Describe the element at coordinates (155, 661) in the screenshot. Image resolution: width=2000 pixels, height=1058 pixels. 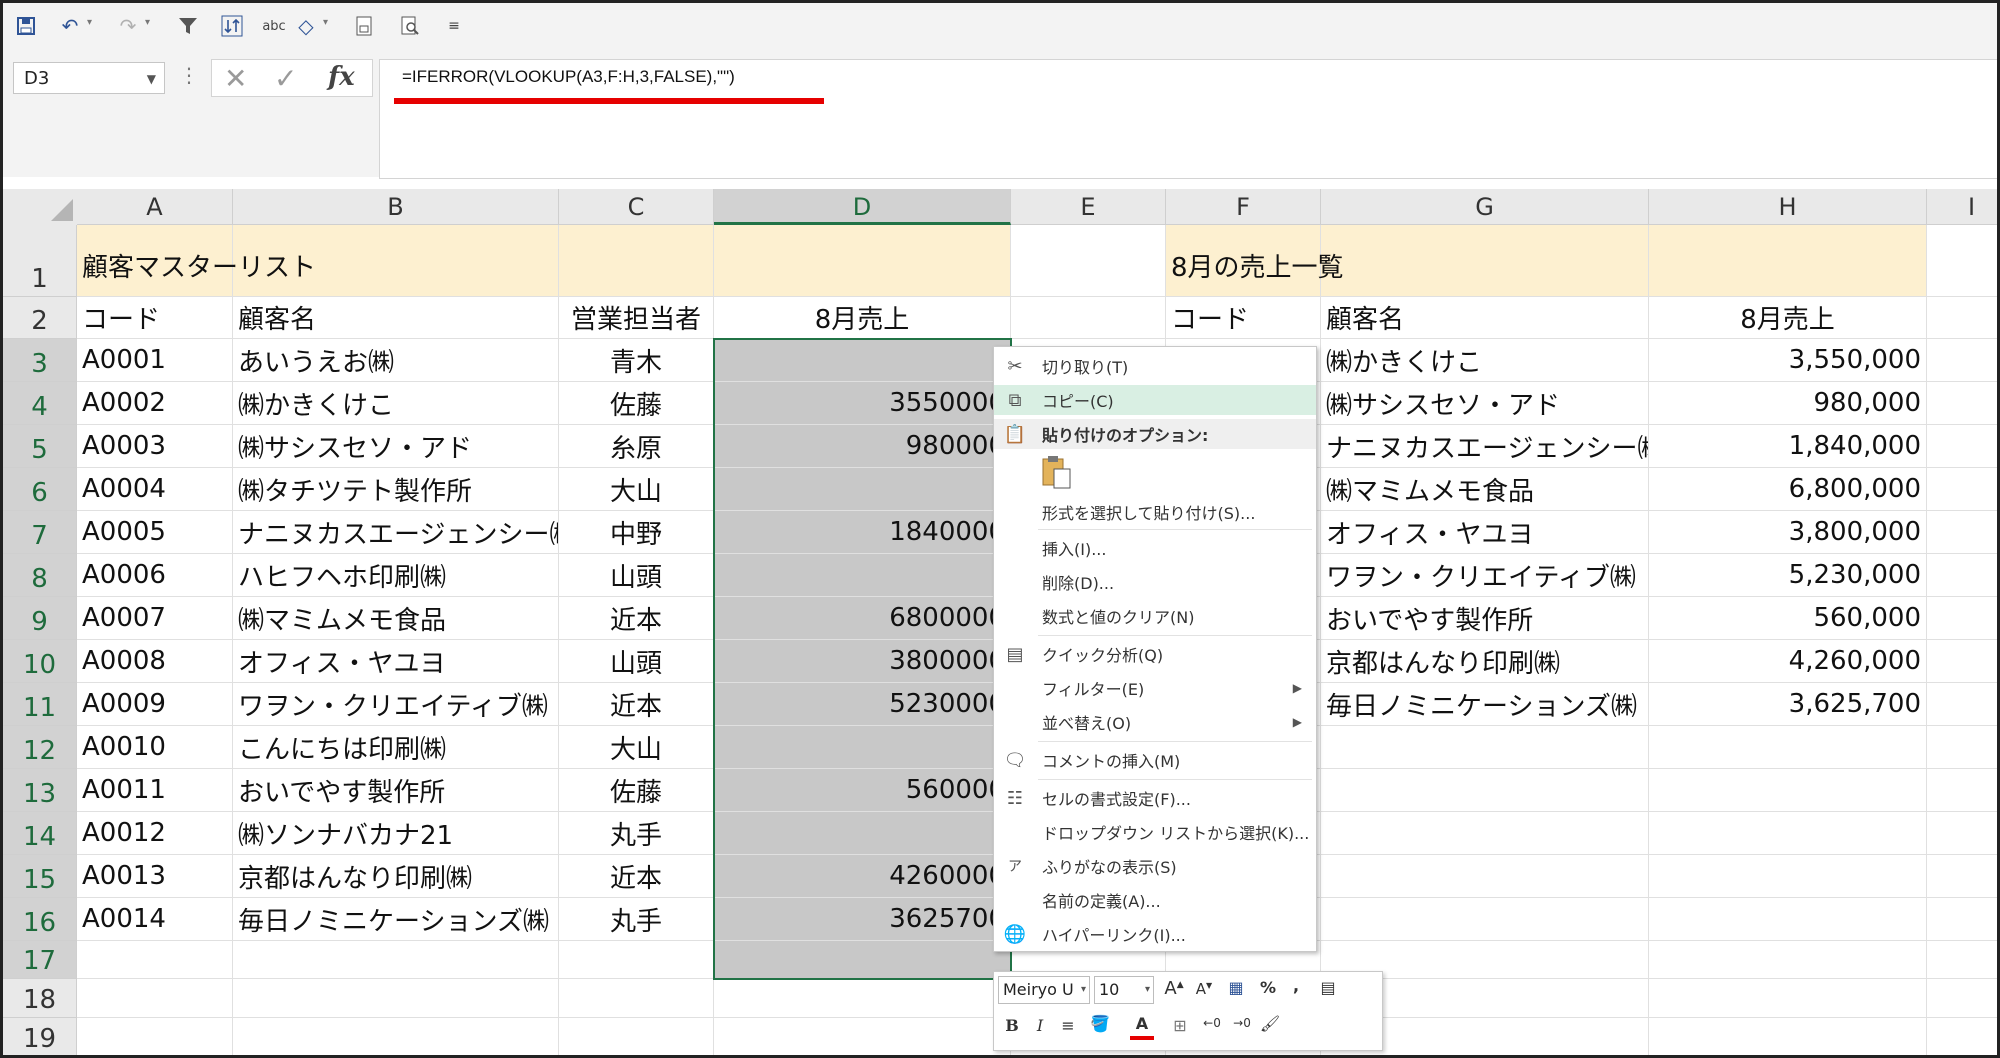
I see `customer-code: A0008` at that location.